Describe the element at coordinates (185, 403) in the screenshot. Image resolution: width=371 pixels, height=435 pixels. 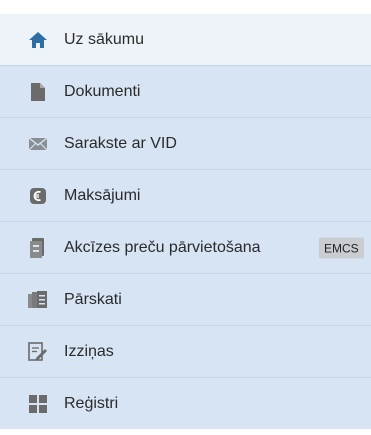
I see `menu-item-registers: Reģistri` at that location.